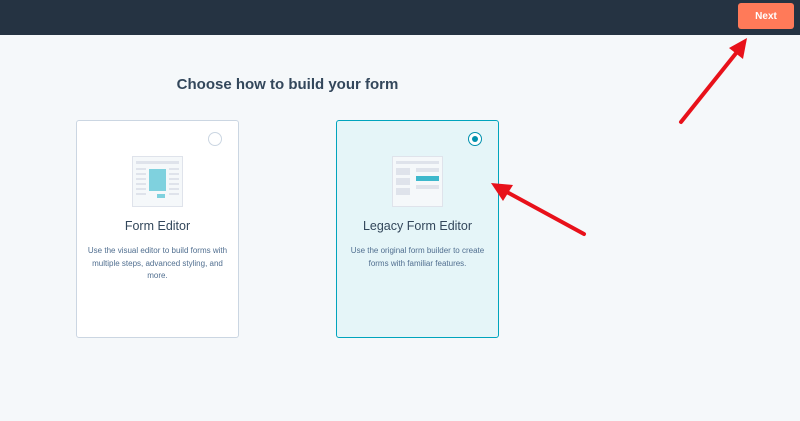  Describe the element at coordinates (157, 181) in the screenshot. I see `form-editor-illustration-icon` at that location.